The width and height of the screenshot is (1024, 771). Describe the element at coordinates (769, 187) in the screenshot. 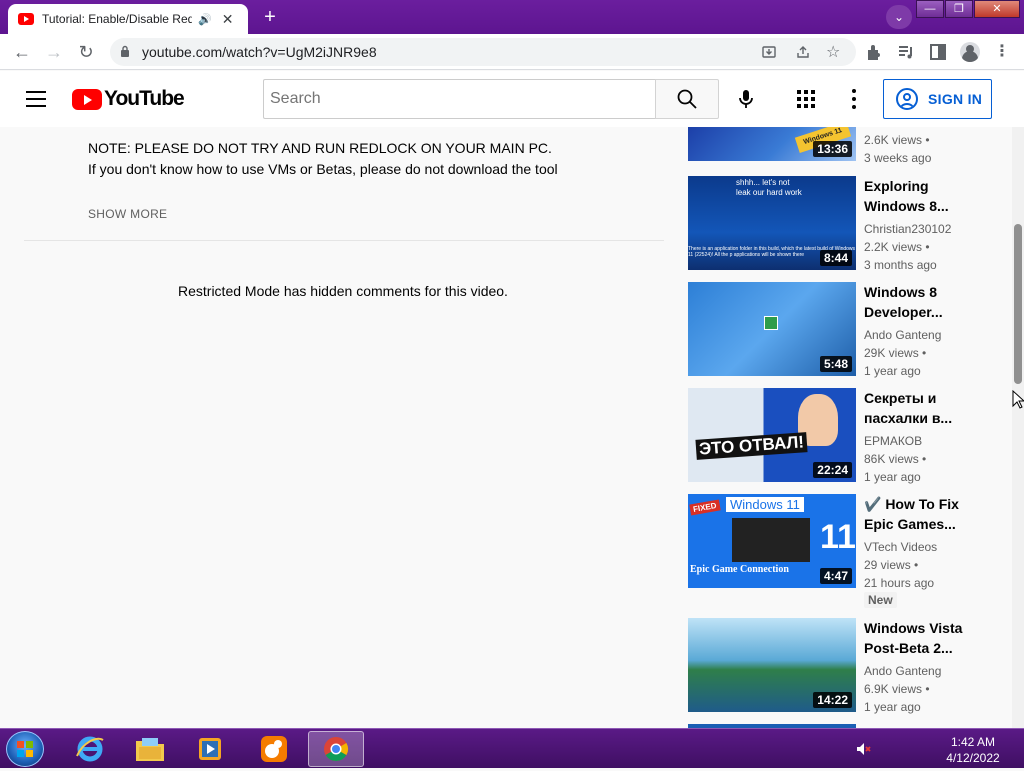

I see `thumbnail-caption: shhh... let's not leak our hard work` at that location.